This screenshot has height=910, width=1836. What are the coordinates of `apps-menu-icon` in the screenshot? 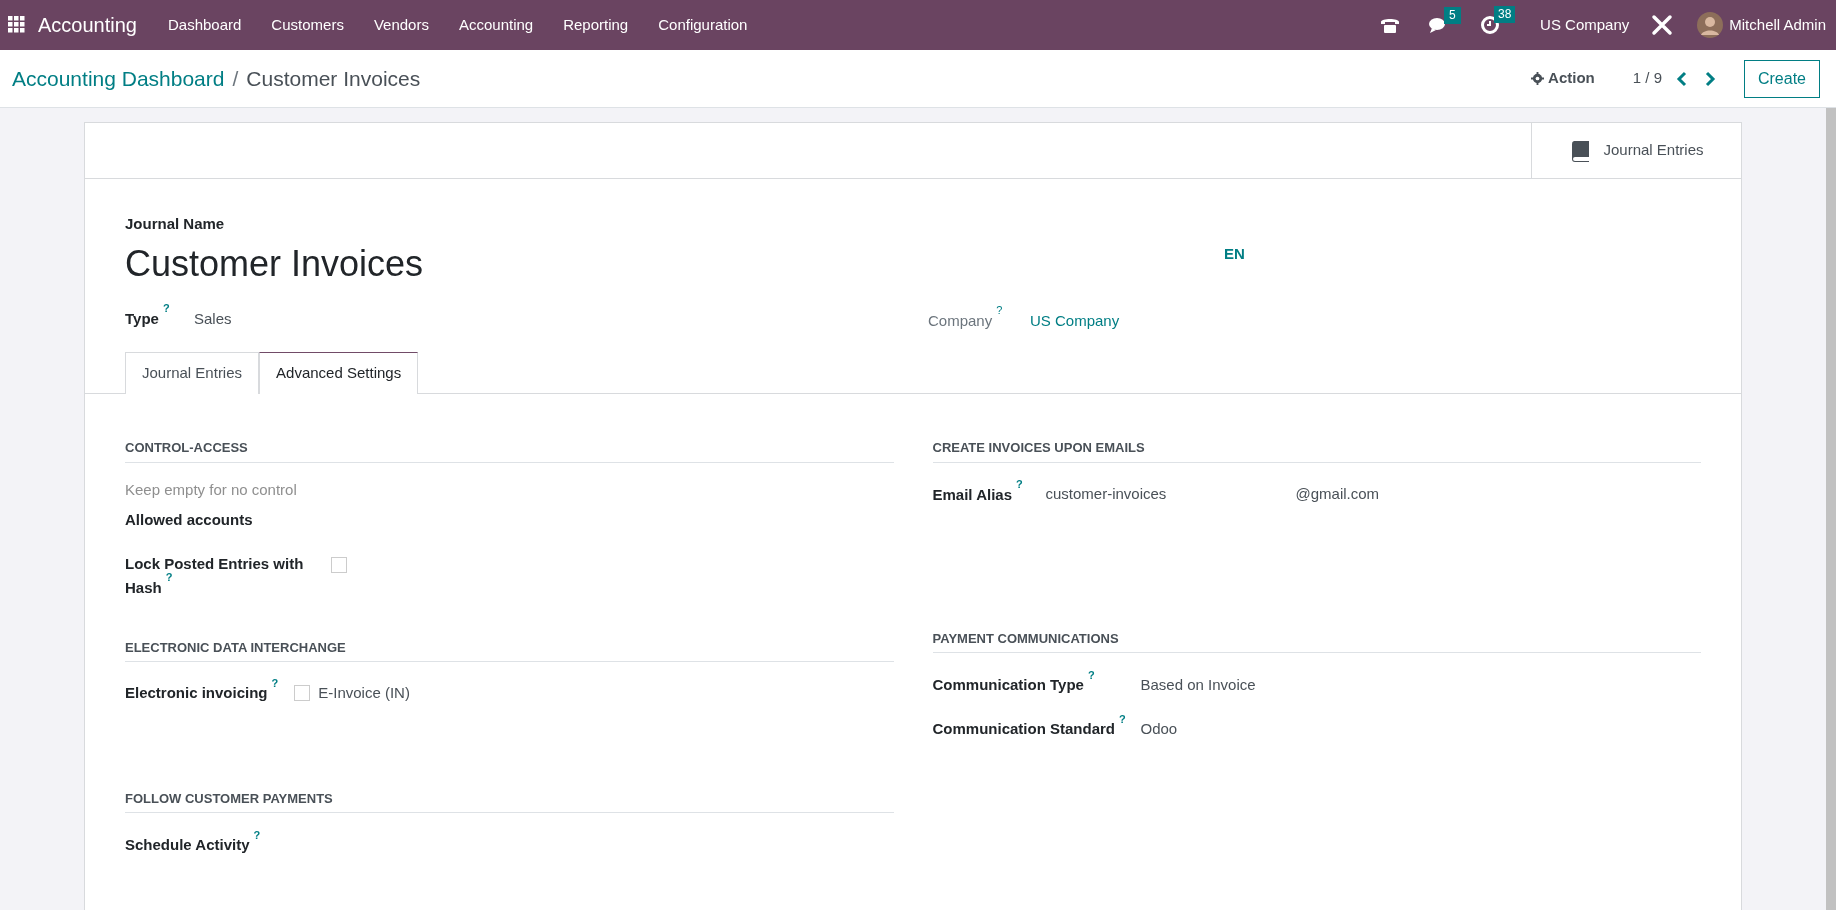 It's located at (17, 25).